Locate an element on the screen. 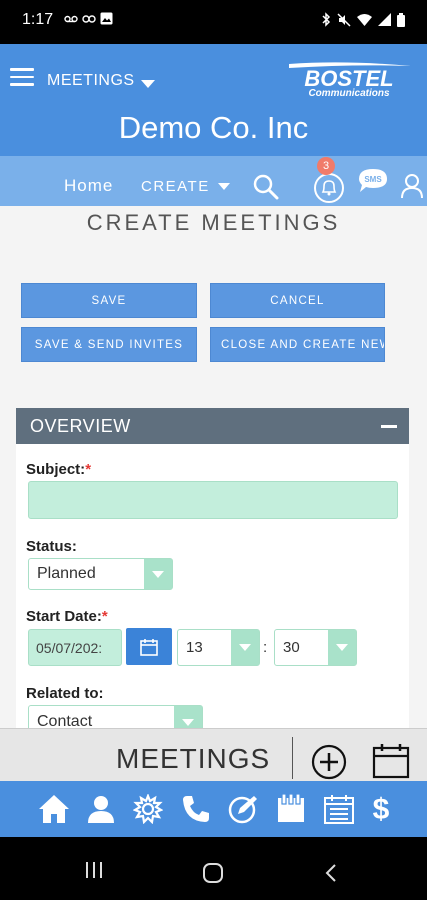 The height and width of the screenshot is (900, 427). settings-icon is located at coordinates (148, 809).